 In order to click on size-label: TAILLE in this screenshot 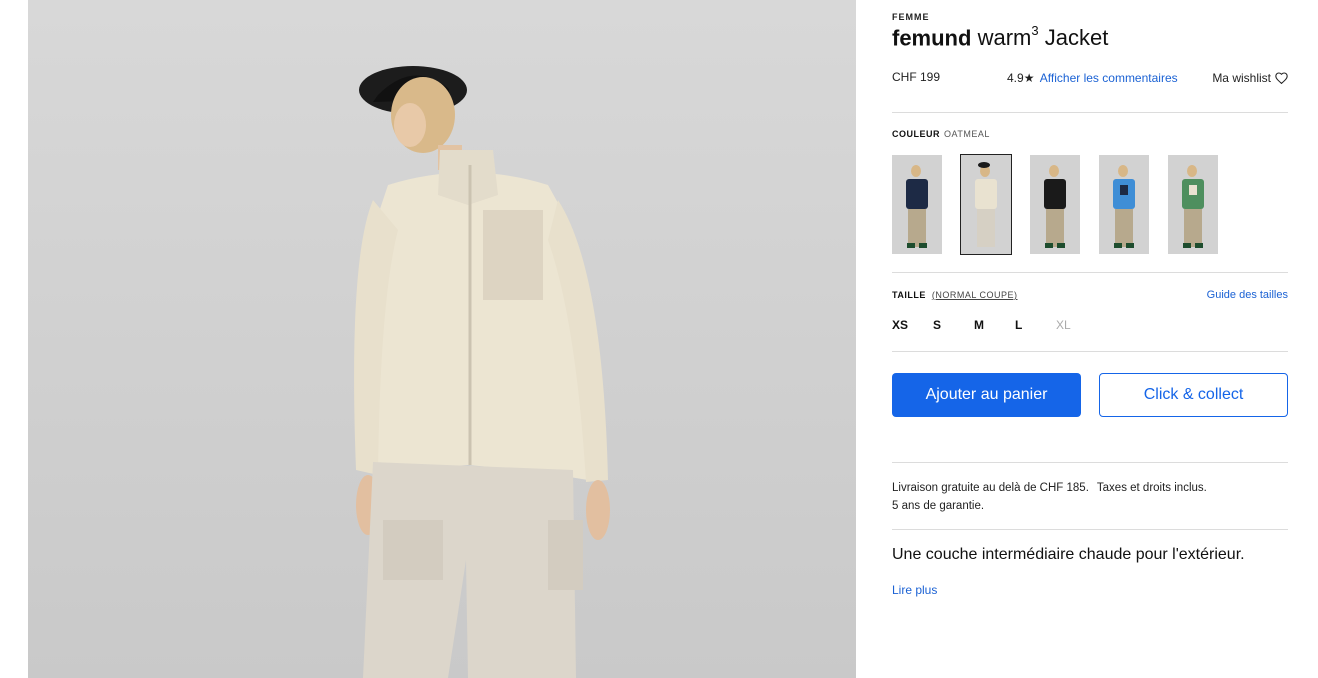, I will do `click(909, 295)`.